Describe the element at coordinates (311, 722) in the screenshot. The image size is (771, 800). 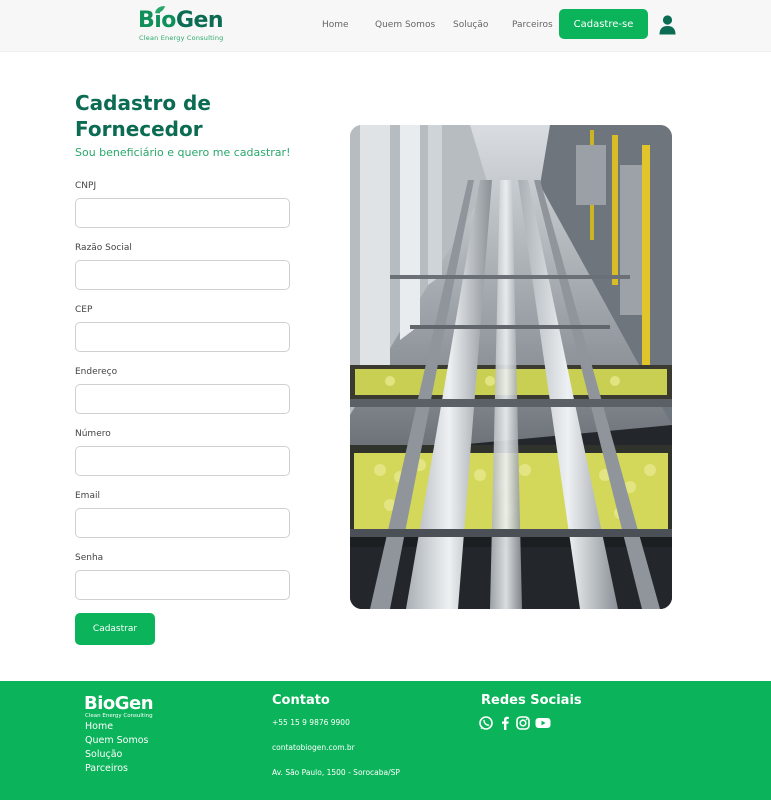
I see `contact-phone: +55 15 9 9876 9900` at that location.